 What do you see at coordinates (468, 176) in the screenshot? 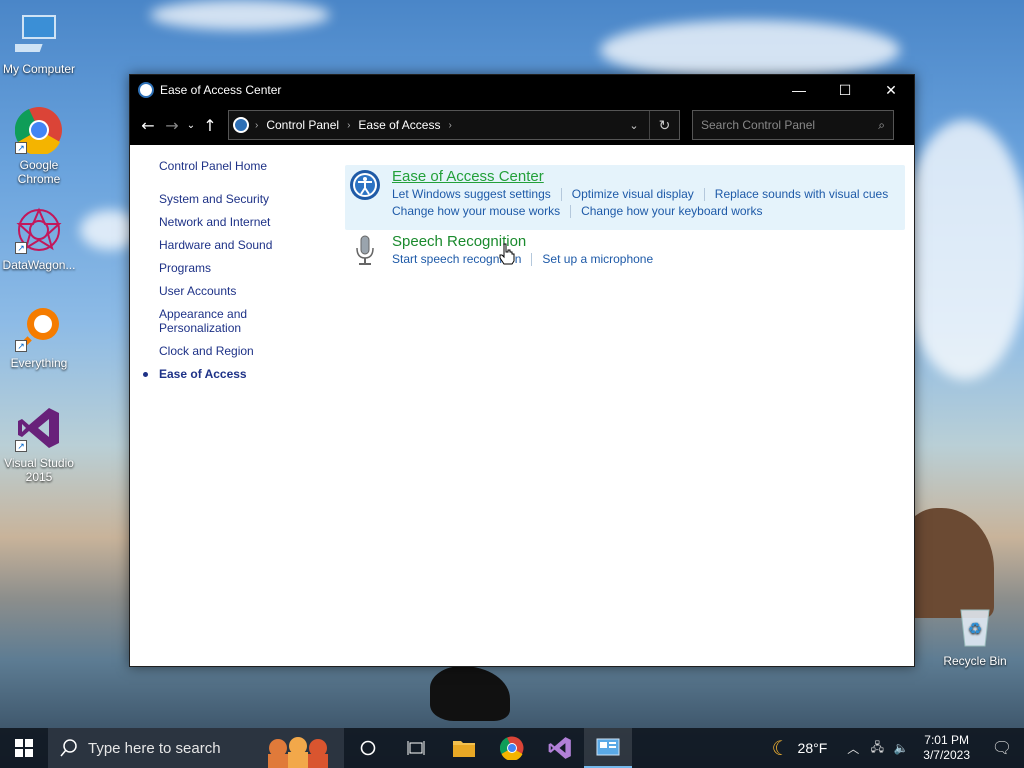
I see `ease-of-access-center-link: Ease of Access Center` at bounding box center [468, 176].